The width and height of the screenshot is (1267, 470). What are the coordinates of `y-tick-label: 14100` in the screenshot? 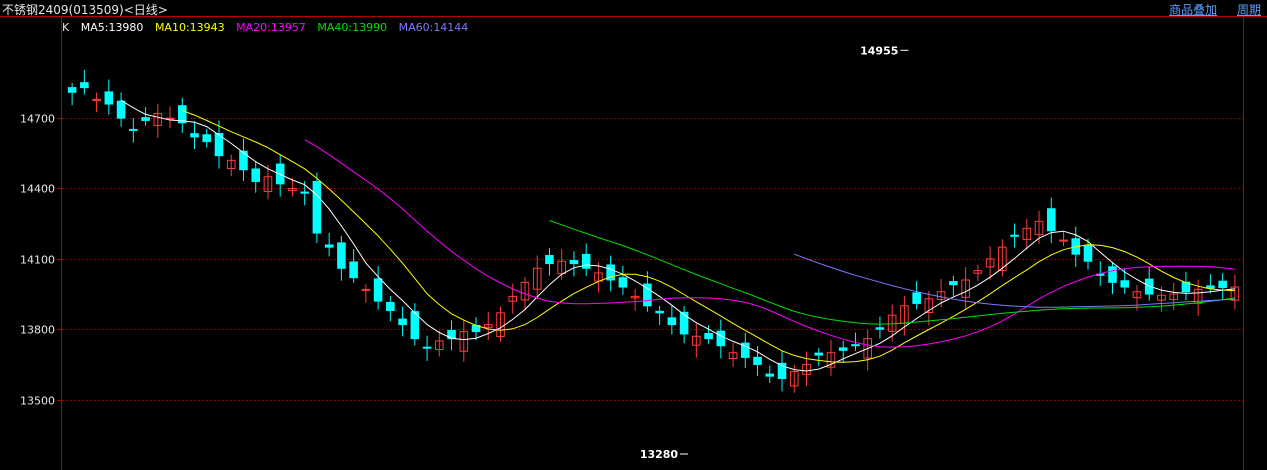 It's located at (37, 260).